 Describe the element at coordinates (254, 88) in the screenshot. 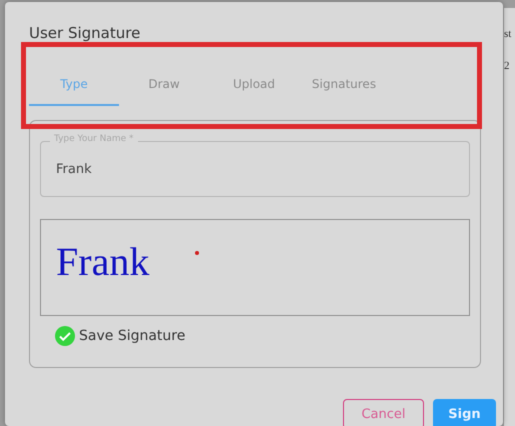

I see `tab: Upload` at that location.